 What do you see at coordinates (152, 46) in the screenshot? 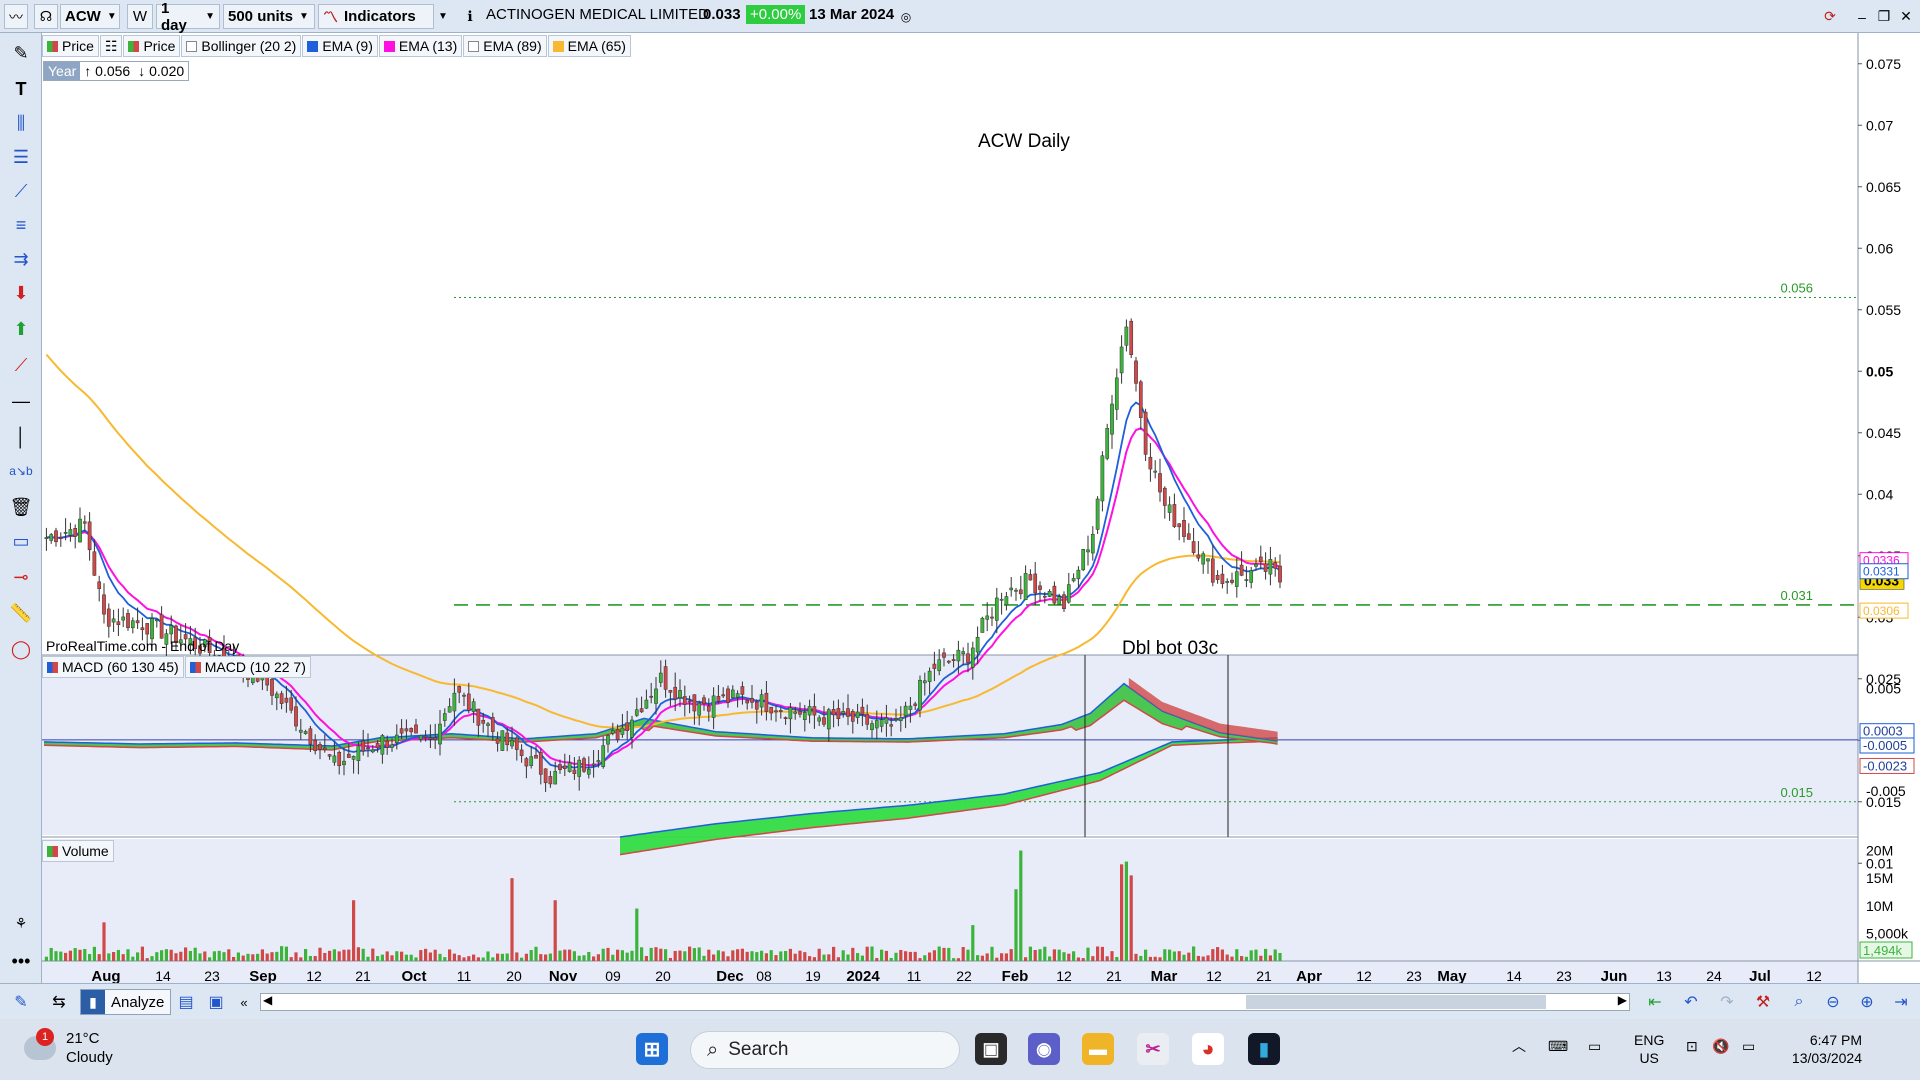
I see `legend-price-2: Price` at bounding box center [152, 46].